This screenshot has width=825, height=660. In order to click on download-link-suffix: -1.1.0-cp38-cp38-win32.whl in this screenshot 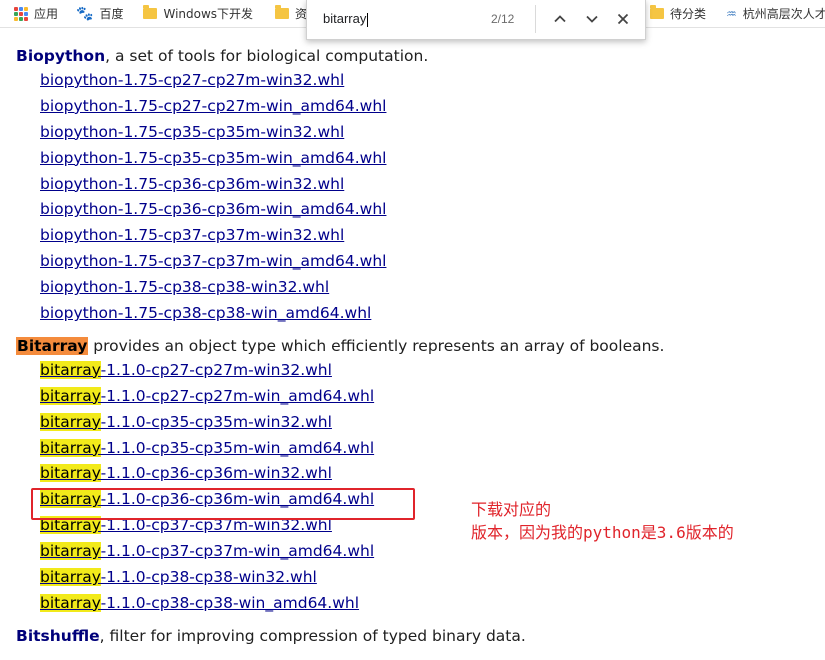, I will do `click(208, 577)`.